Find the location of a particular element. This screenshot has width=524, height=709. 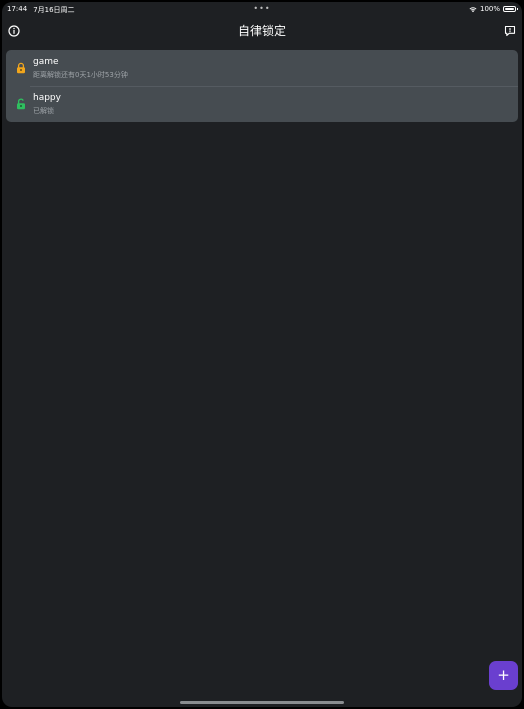

lock-row-text: game 距离解锁还有0天1小时53分钟 is located at coordinates (80, 68).